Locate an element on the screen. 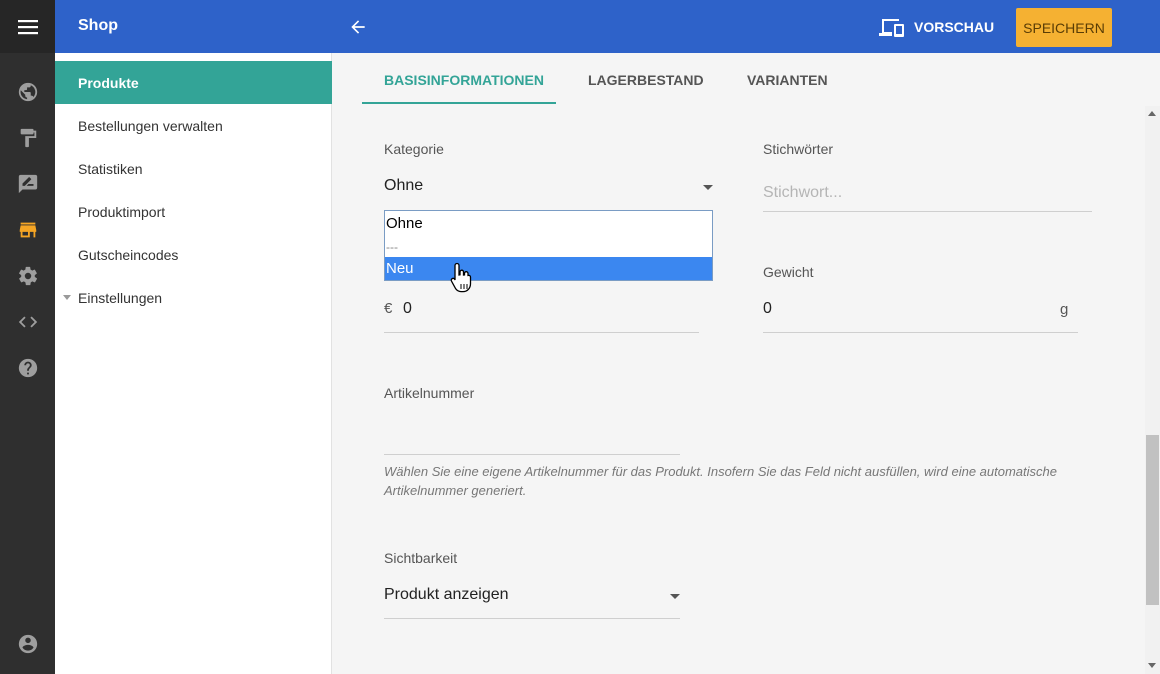 The height and width of the screenshot is (674, 1160). sidebar-item-produkte: Produkte is located at coordinates (193, 82).